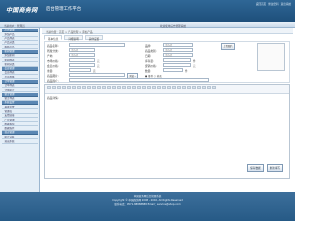 Image resolution: width=320 pixels, height=240 pixels. Describe the element at coordinates (173, 70) in the screenshot. I see `count-input` at that location.